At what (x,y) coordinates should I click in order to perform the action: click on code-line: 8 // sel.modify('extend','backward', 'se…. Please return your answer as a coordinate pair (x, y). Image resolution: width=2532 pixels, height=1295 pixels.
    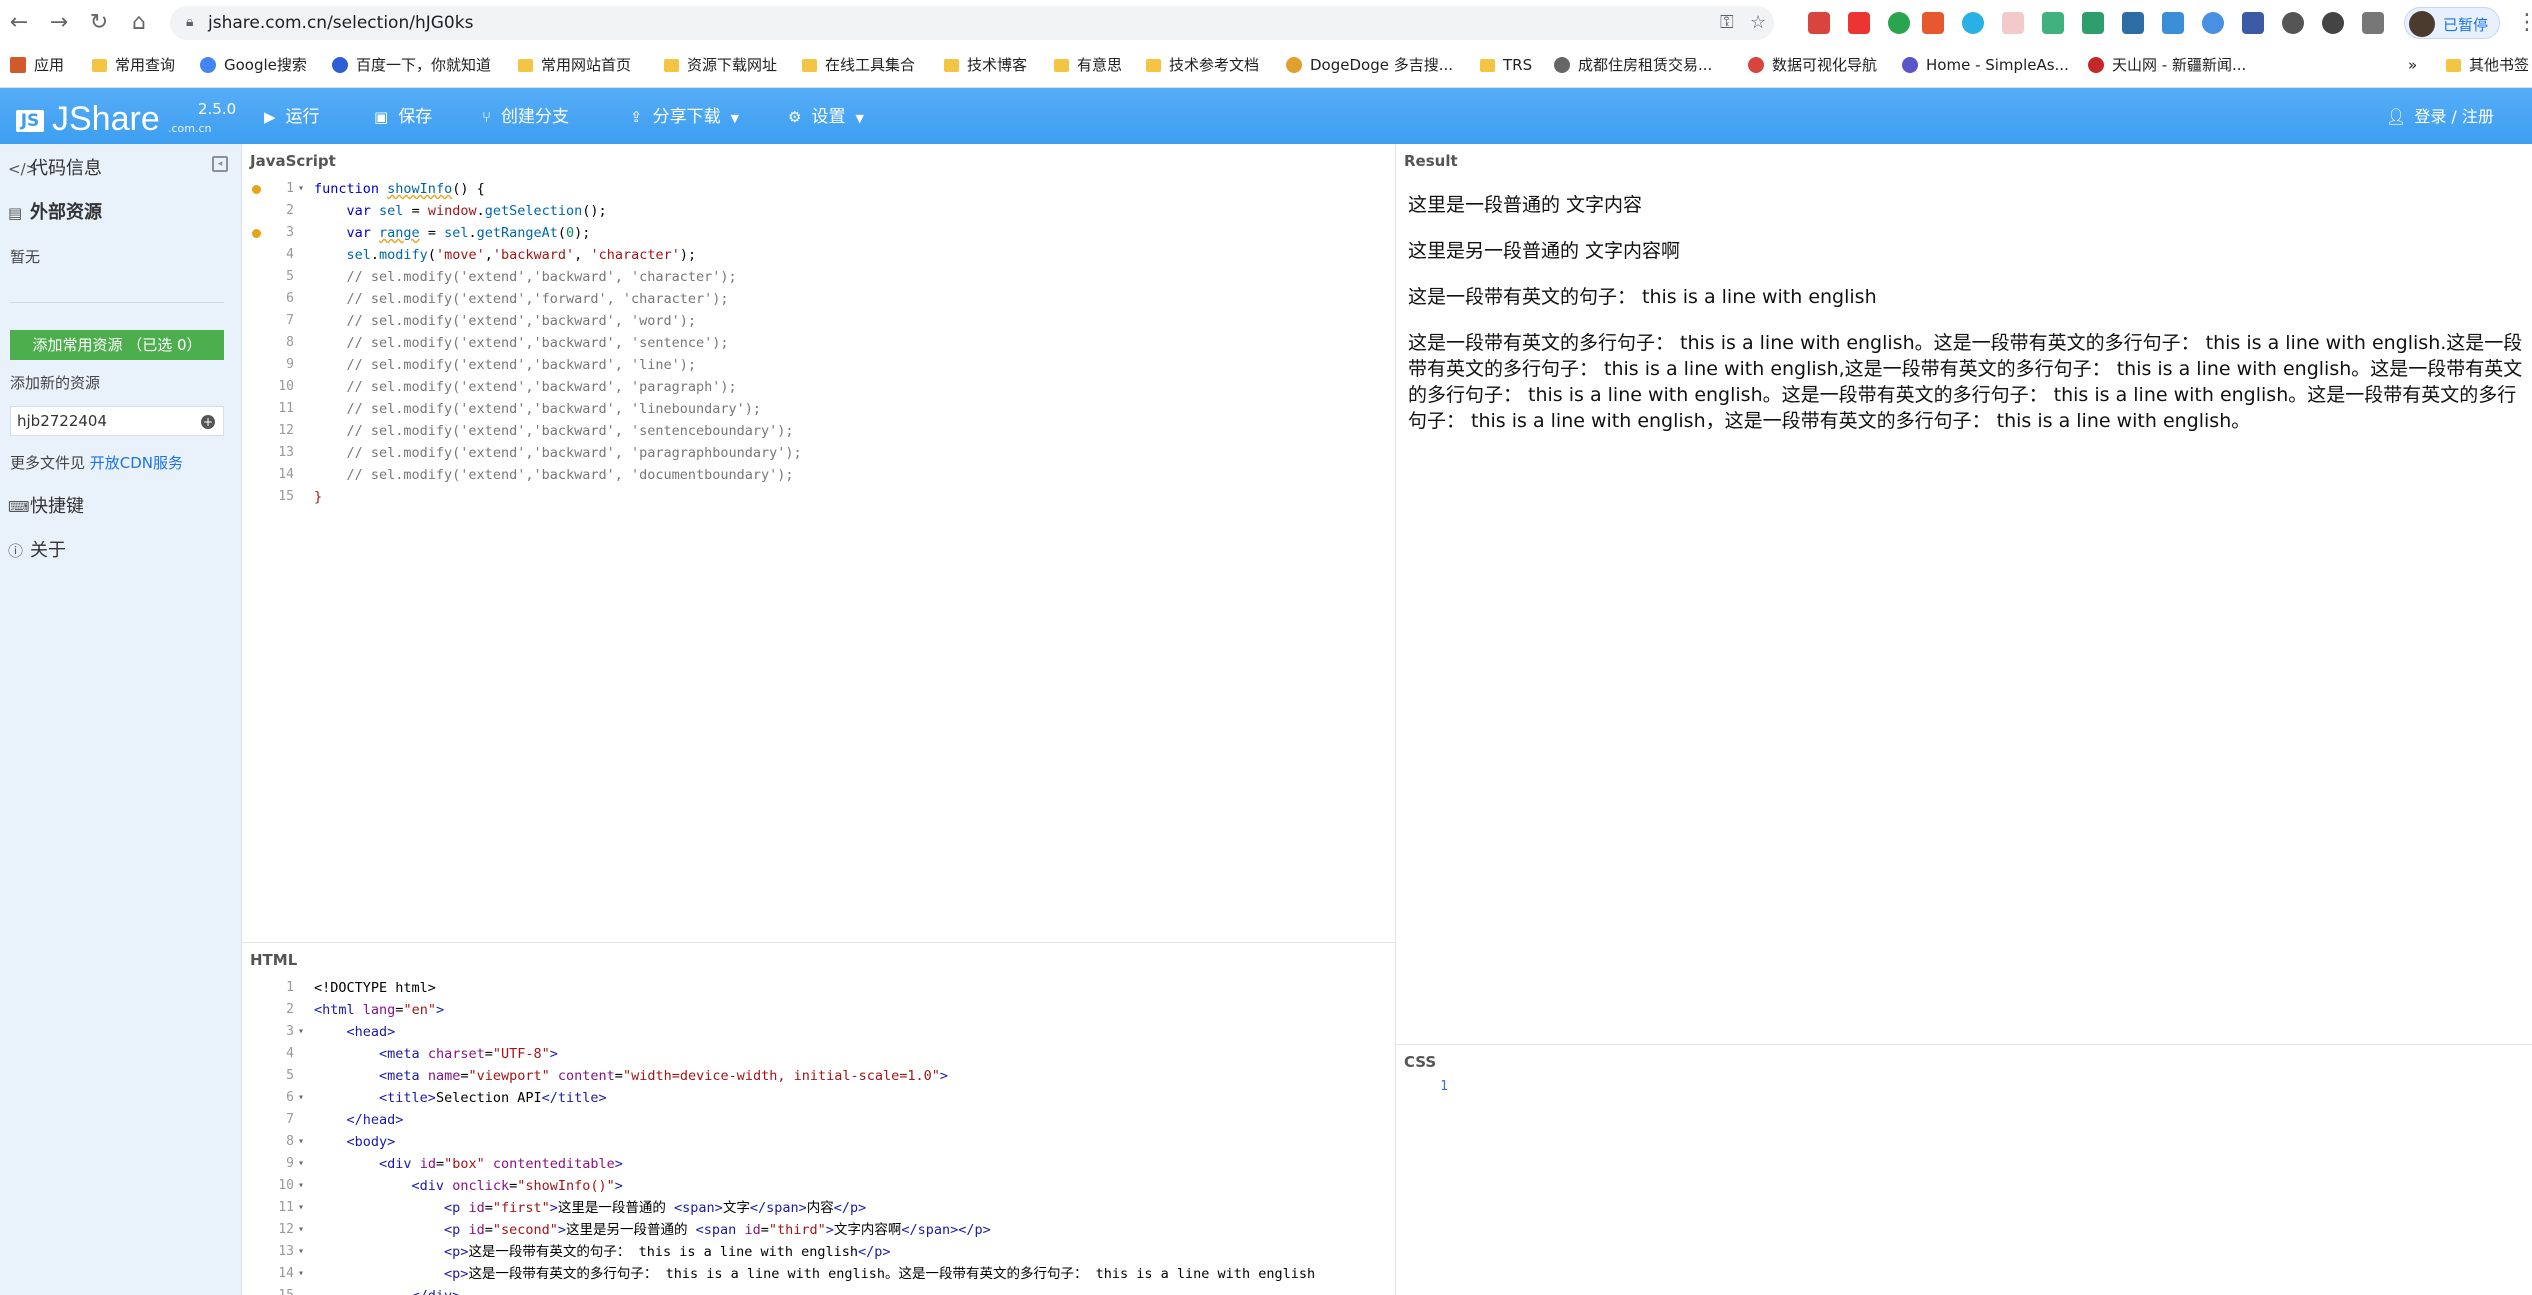
    Looking at the image, I should click on (818, 343).